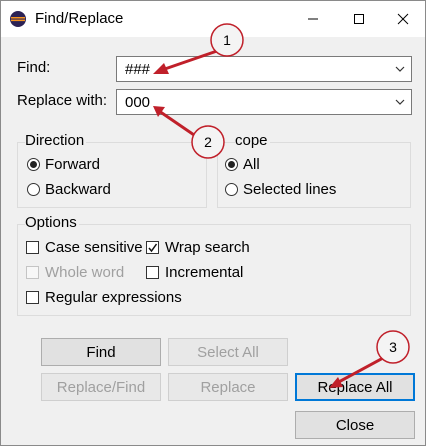  Describe the element at coordinates (264, 102) in the screenshot. I see `replace-combo: 000` at that location.